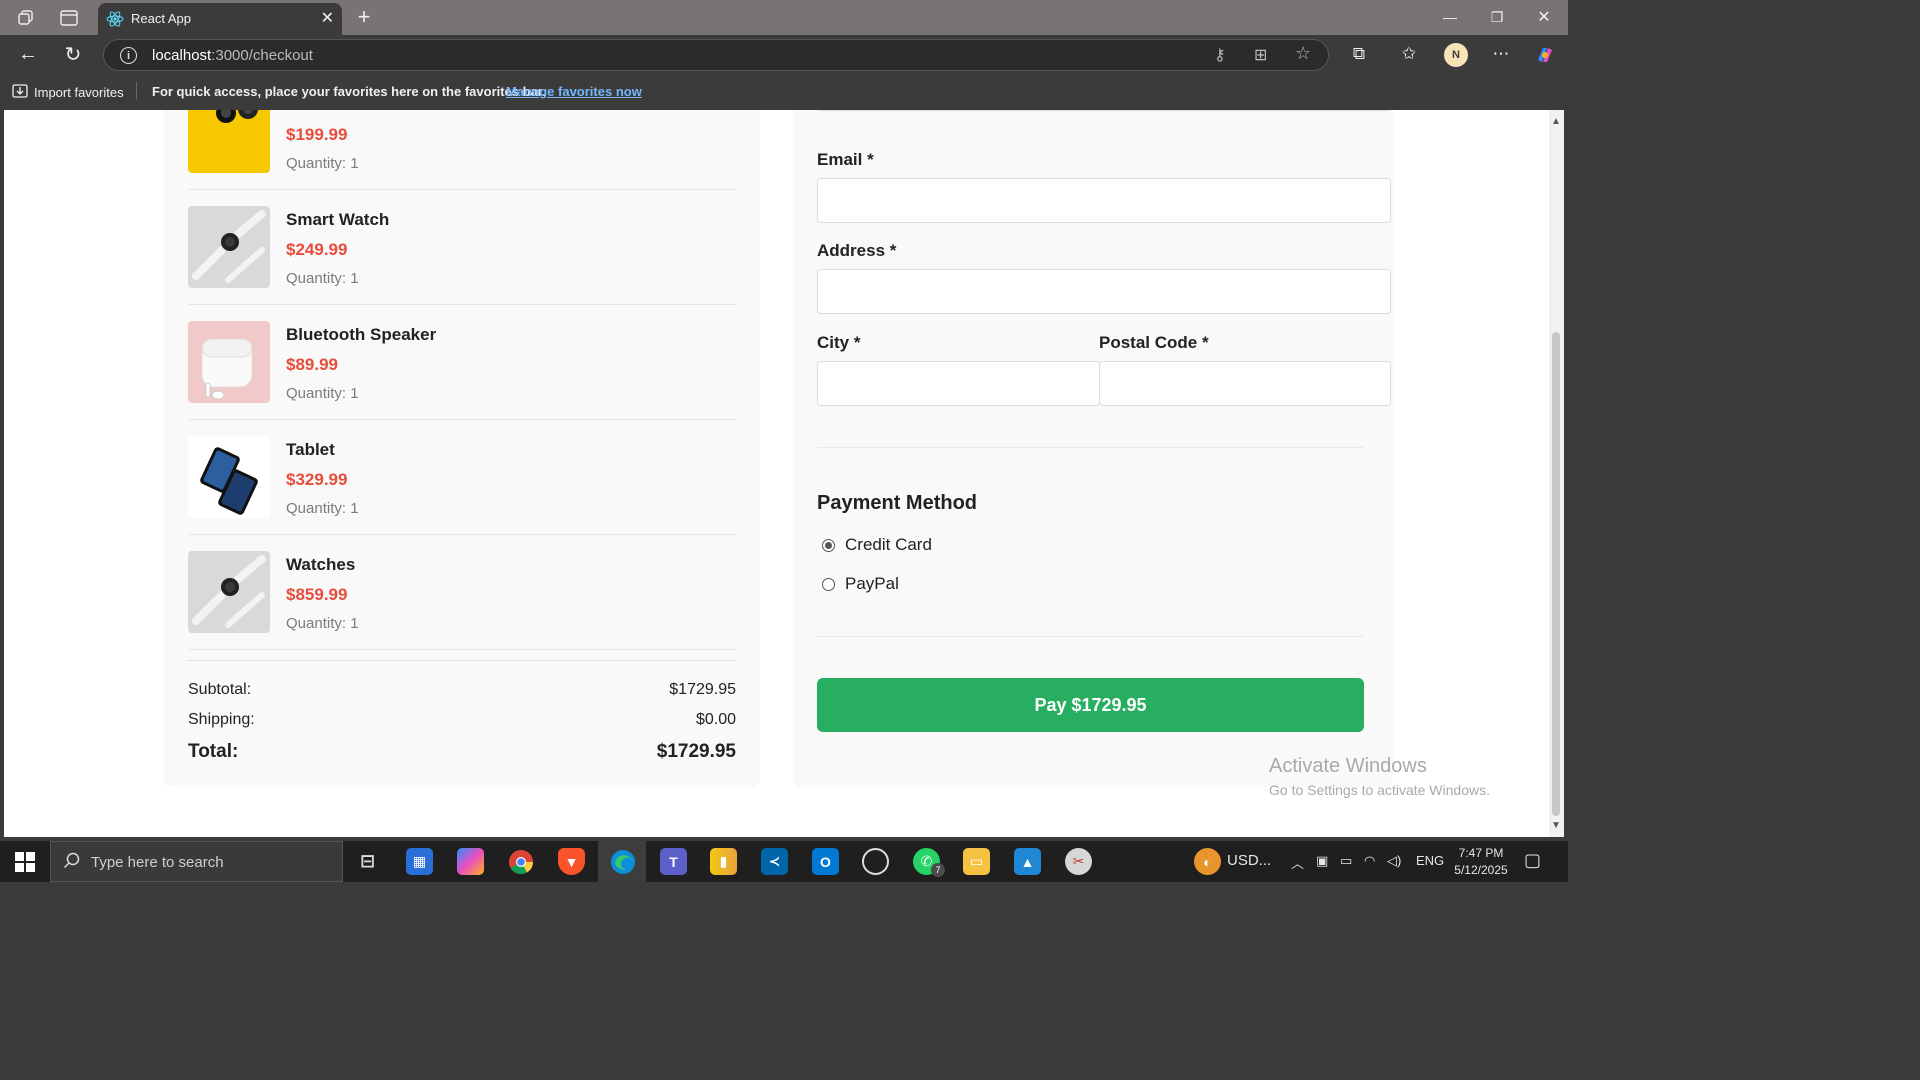 The width and height of the screenshot is (1920, 1080). Describe the element at coordinates (136, 91) in the screenshot. I see `favorites-divider` at that location.